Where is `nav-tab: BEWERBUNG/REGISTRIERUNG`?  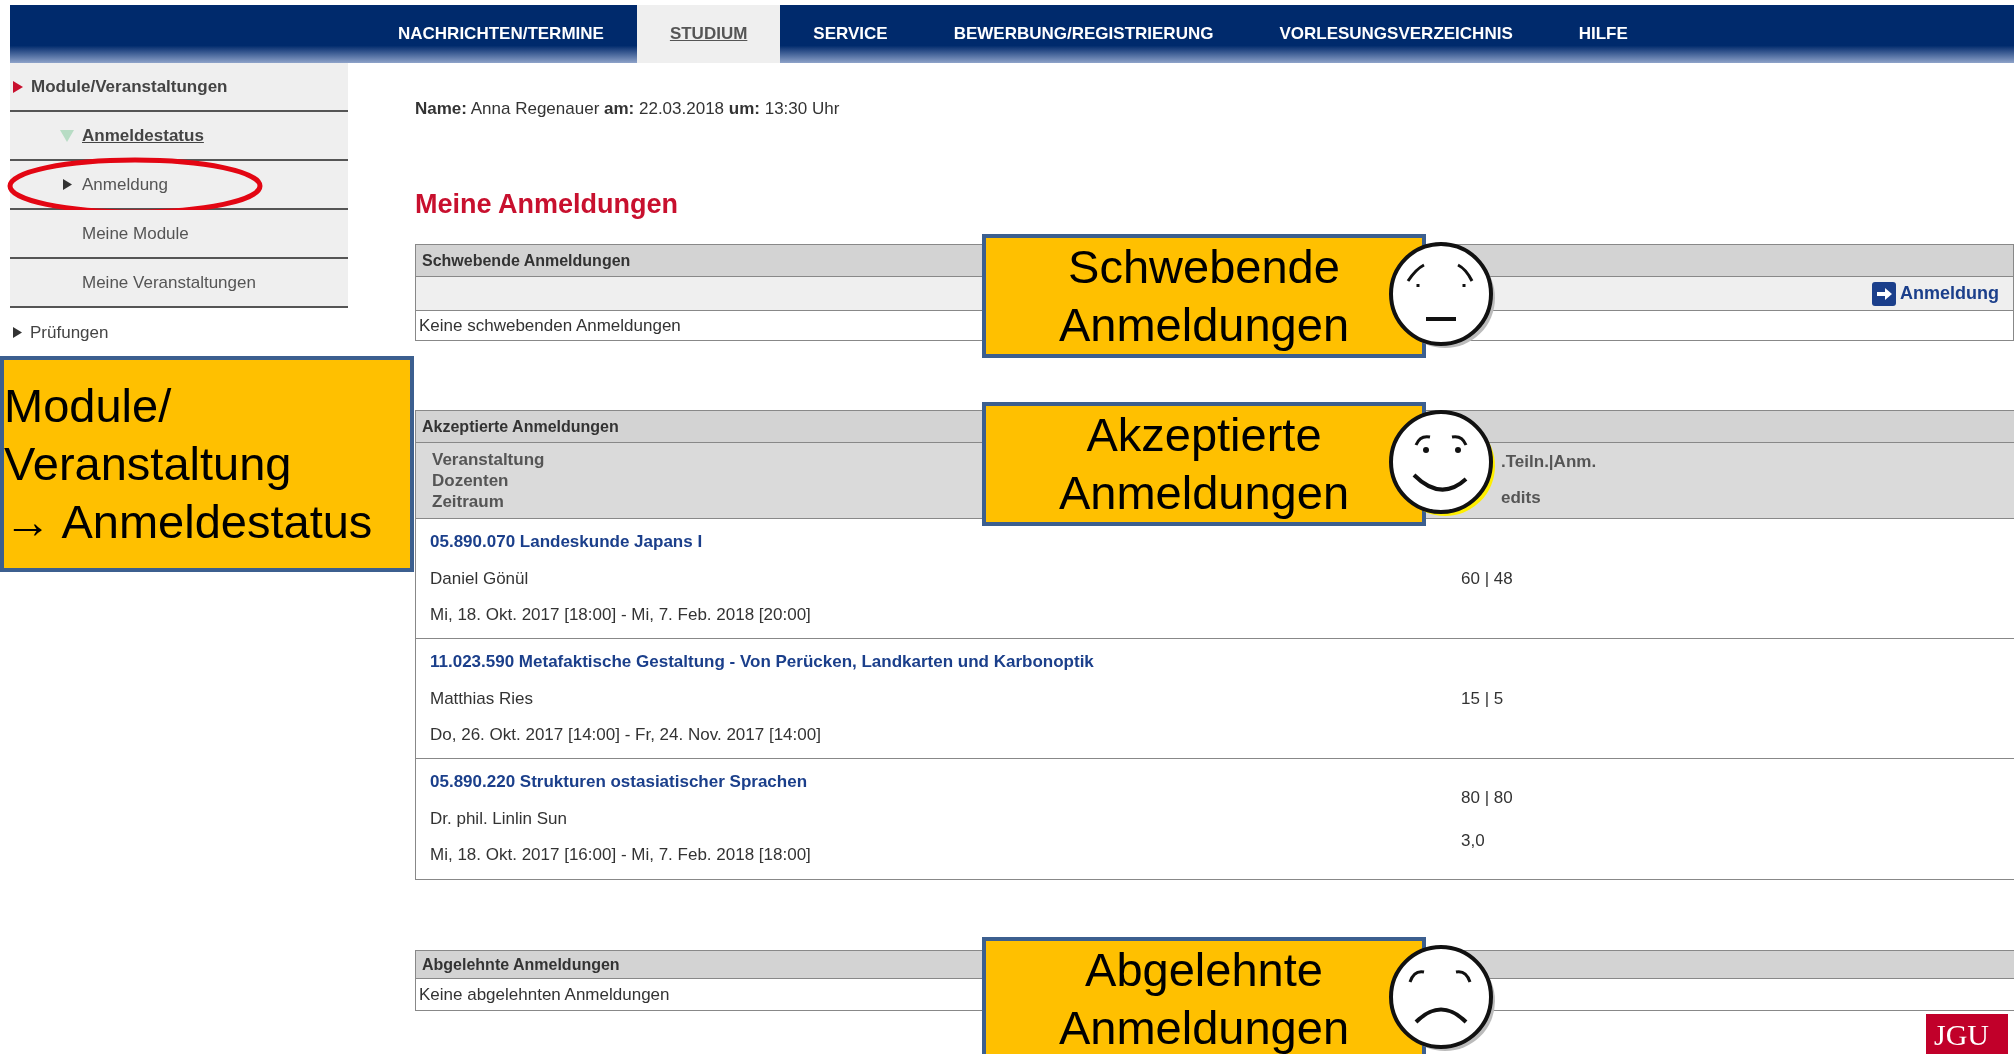
nav-tab: BEWERBUNG/REGISTRIERUNG is located at coordinates (1083, 34).